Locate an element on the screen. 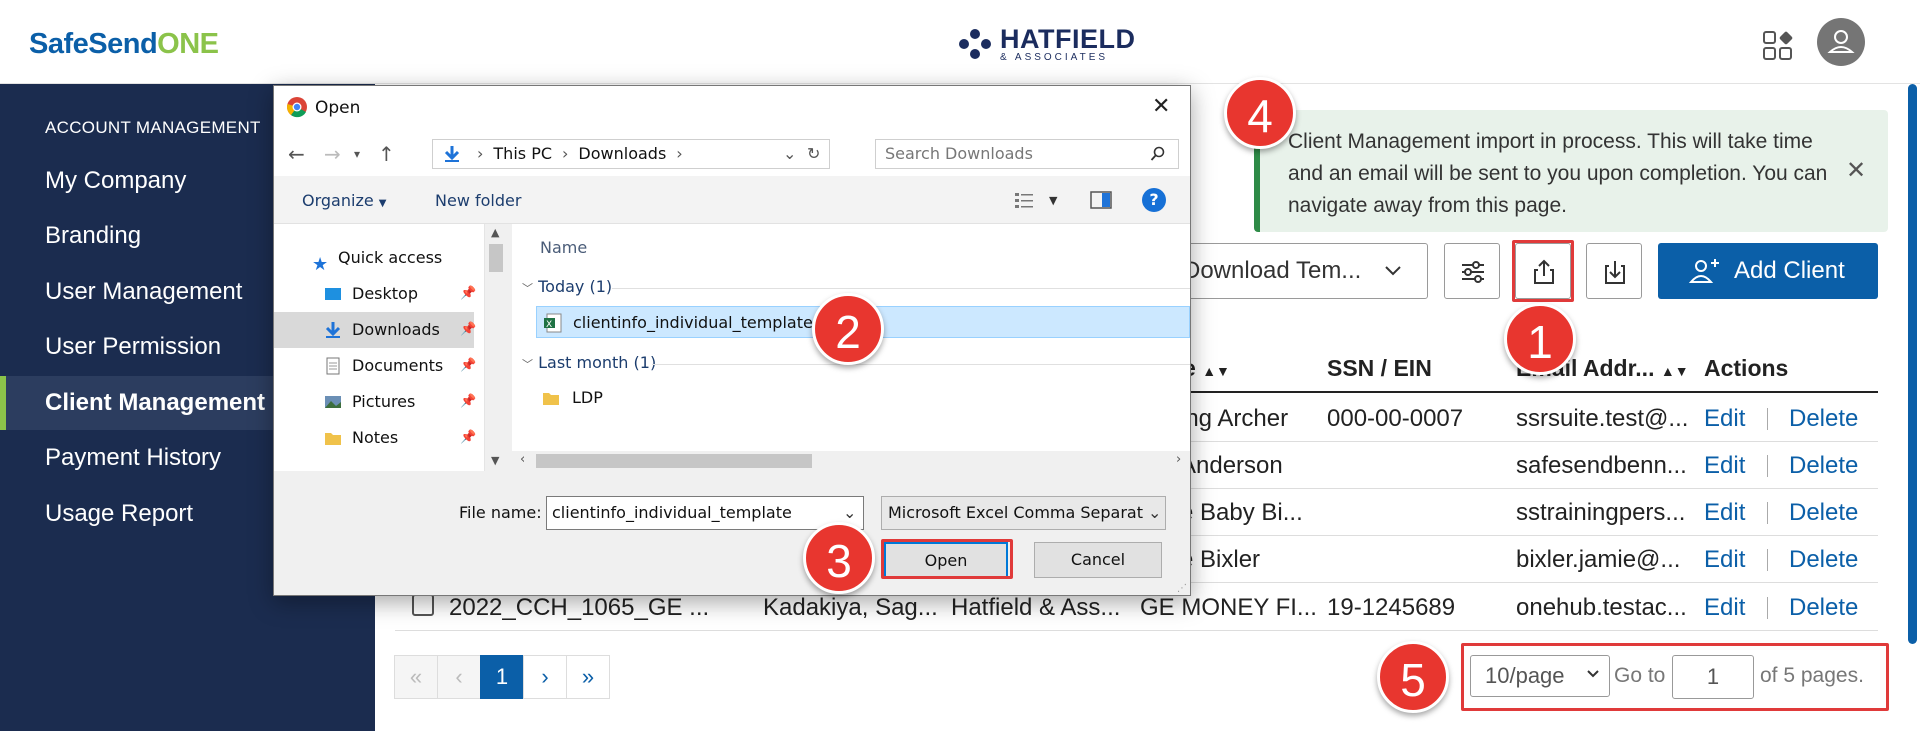  nav-quick-access: ★ Quick access is located at coordinates (374, 258).